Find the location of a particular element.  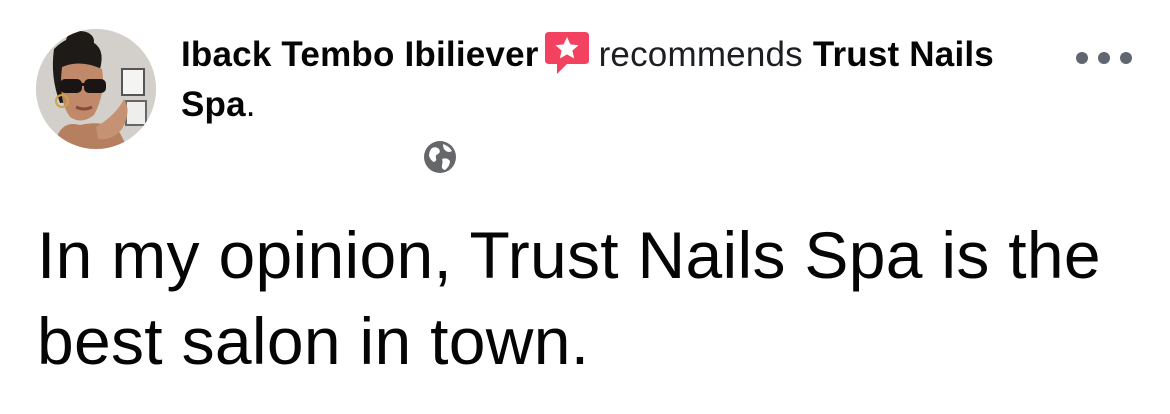

action-verb: recommends is located at coordinates (700, 54).